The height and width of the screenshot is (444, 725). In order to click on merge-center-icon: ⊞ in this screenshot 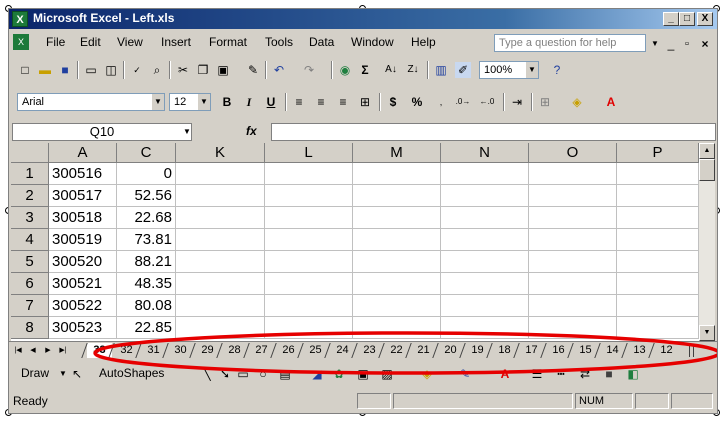, I will do `click(365, 102)`.